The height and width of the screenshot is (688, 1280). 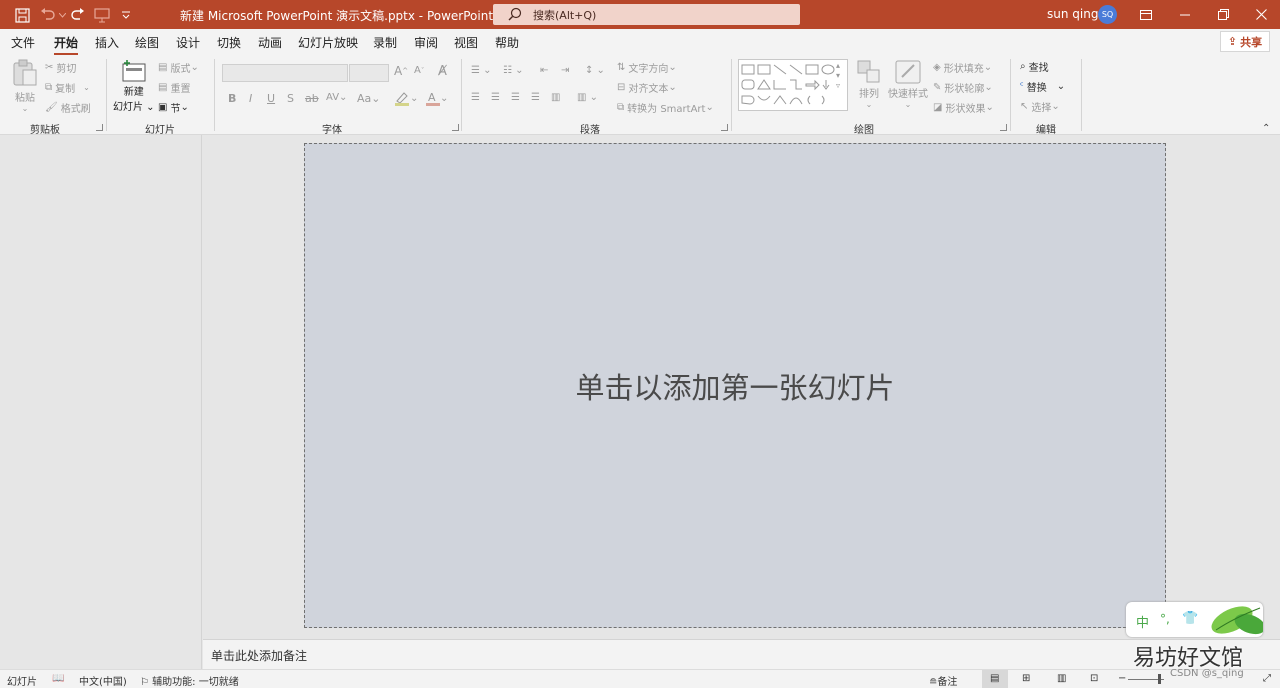 I want to click on tab-design: 设计, so click(x=188, y=42).